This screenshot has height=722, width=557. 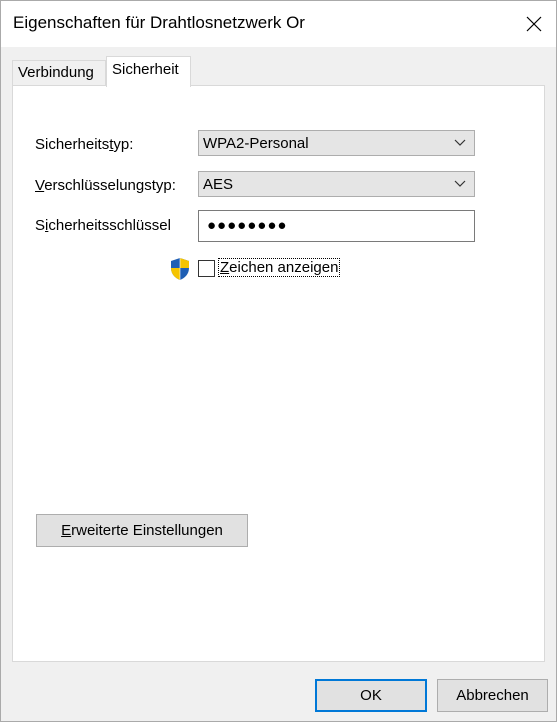 What do you see at coordinates (336, 143) in the screenshot?
I see `security-type-select: WPA2-Personal` at bounding box center [336, 143].